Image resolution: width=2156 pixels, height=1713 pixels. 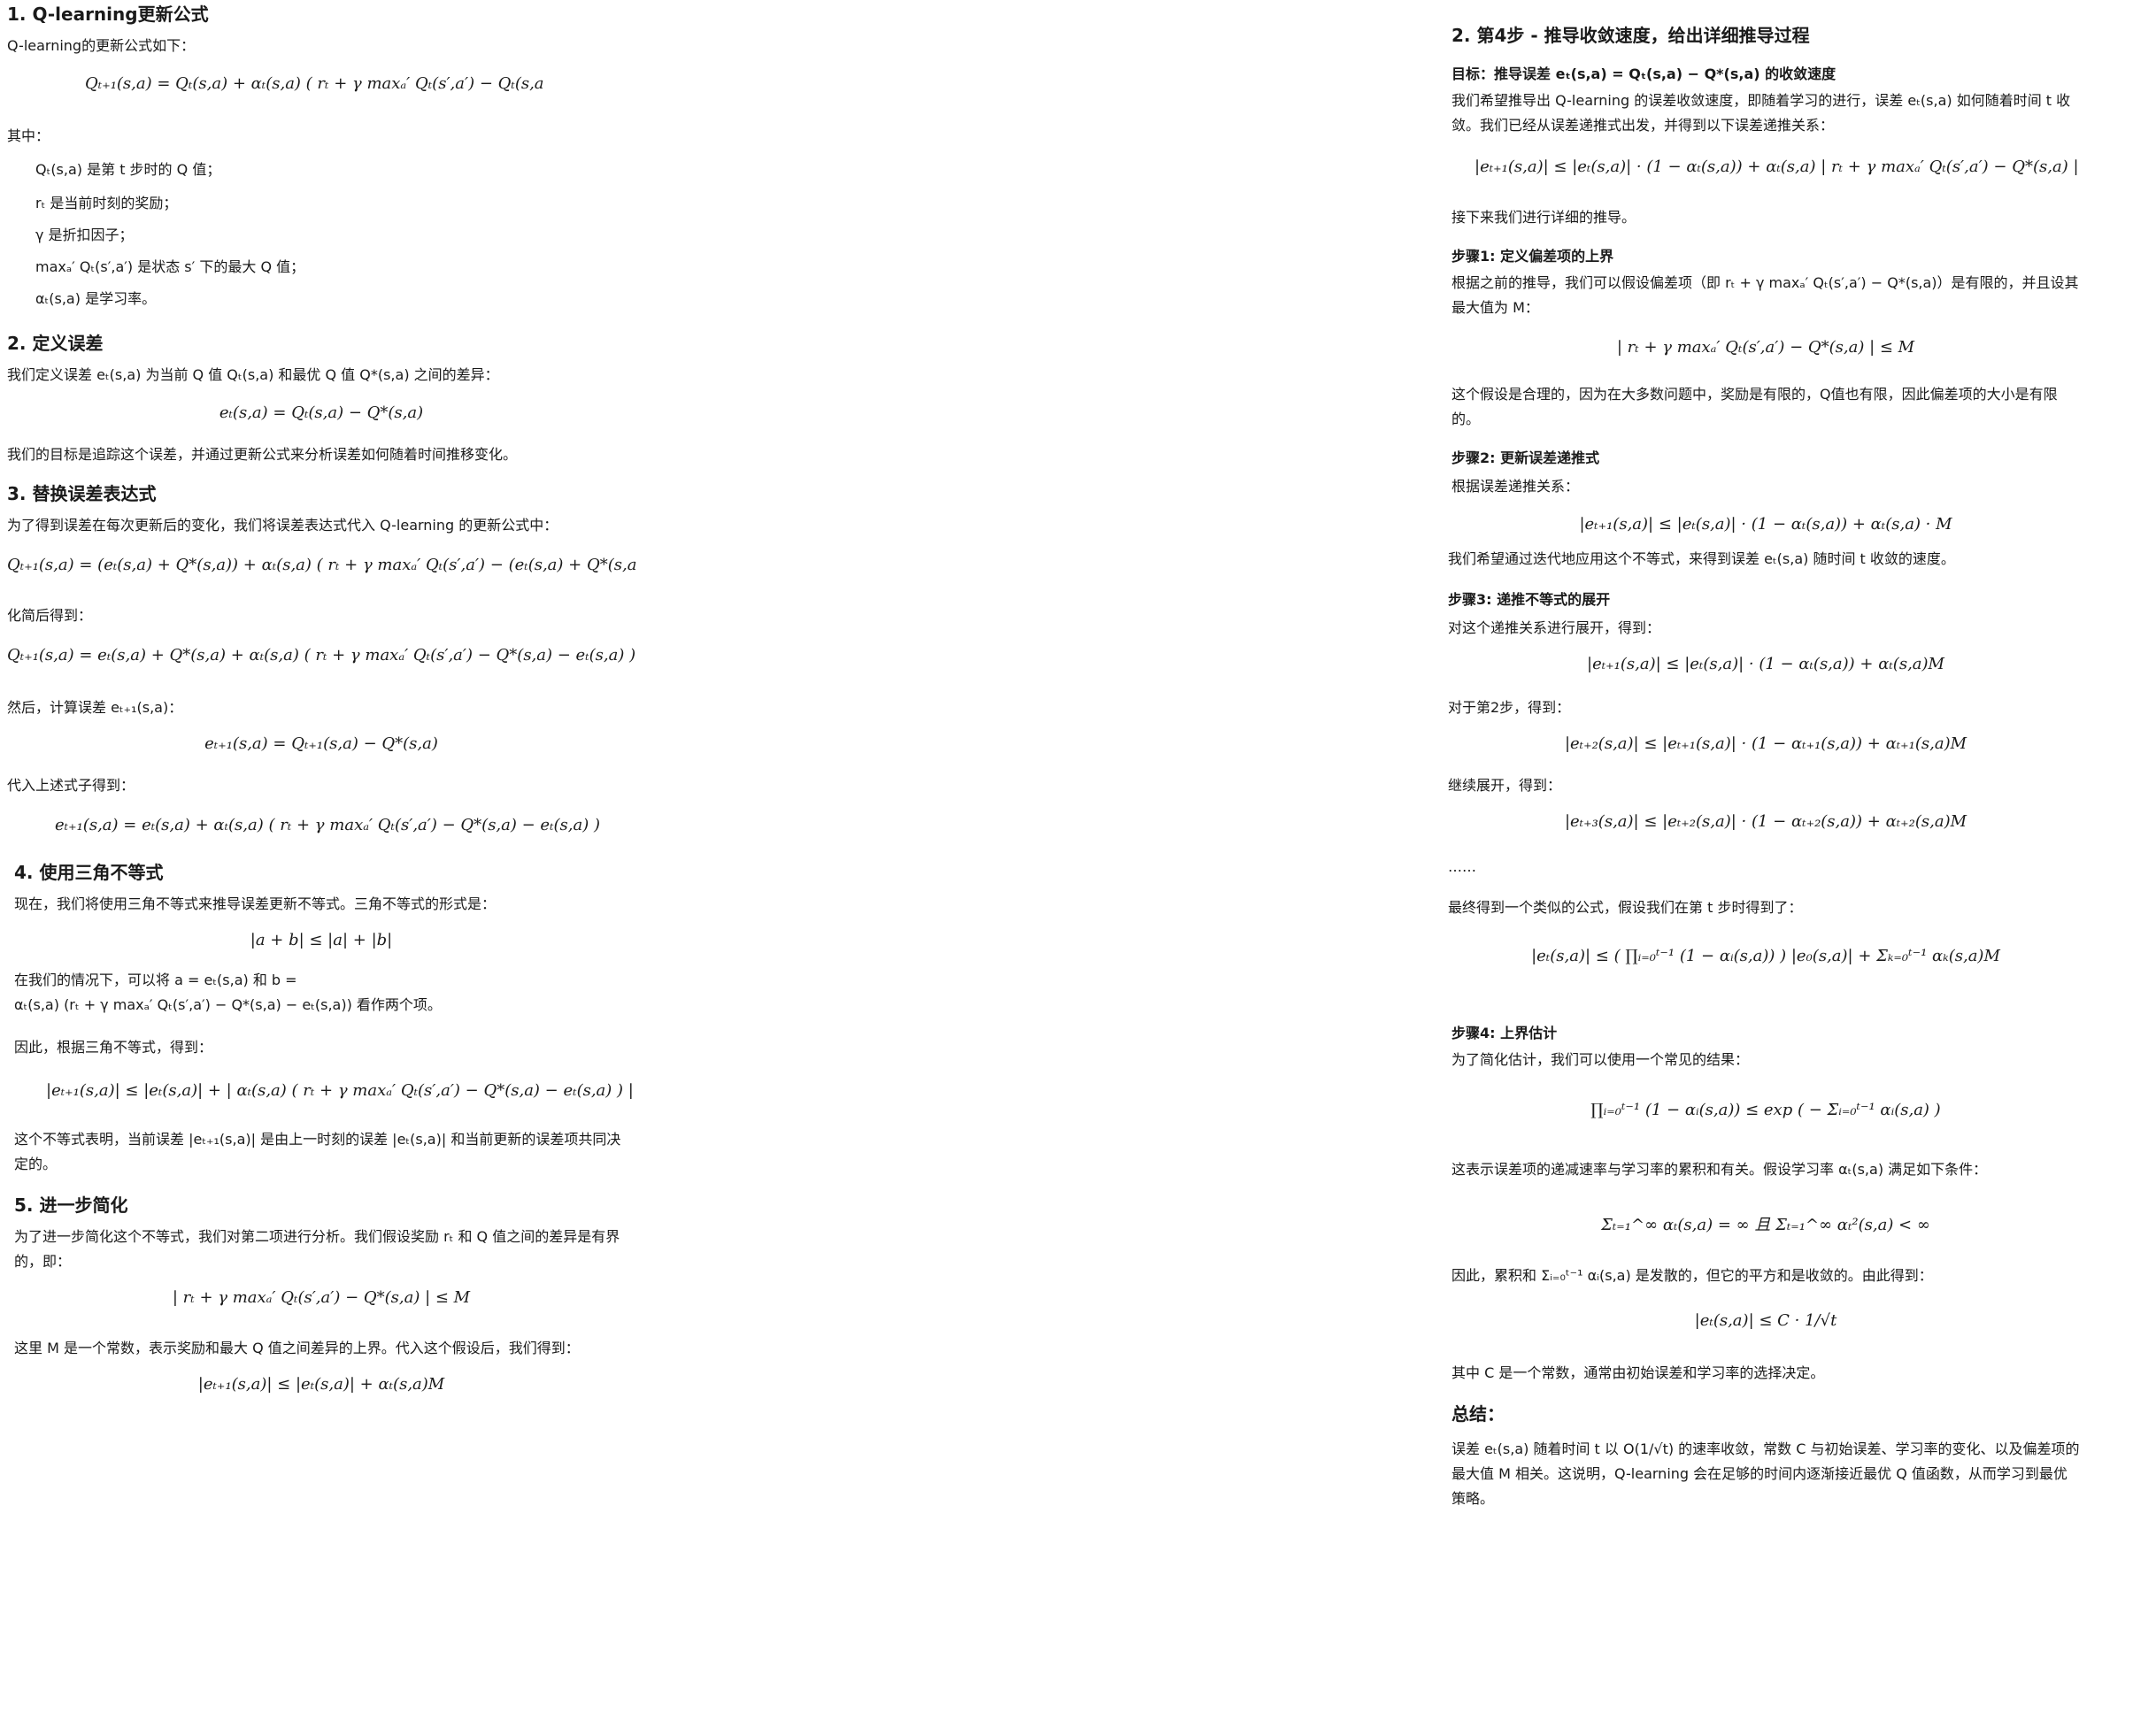 I want to click on section-3-text4: 代入上述式子得到：, so click(x=71, y=785).